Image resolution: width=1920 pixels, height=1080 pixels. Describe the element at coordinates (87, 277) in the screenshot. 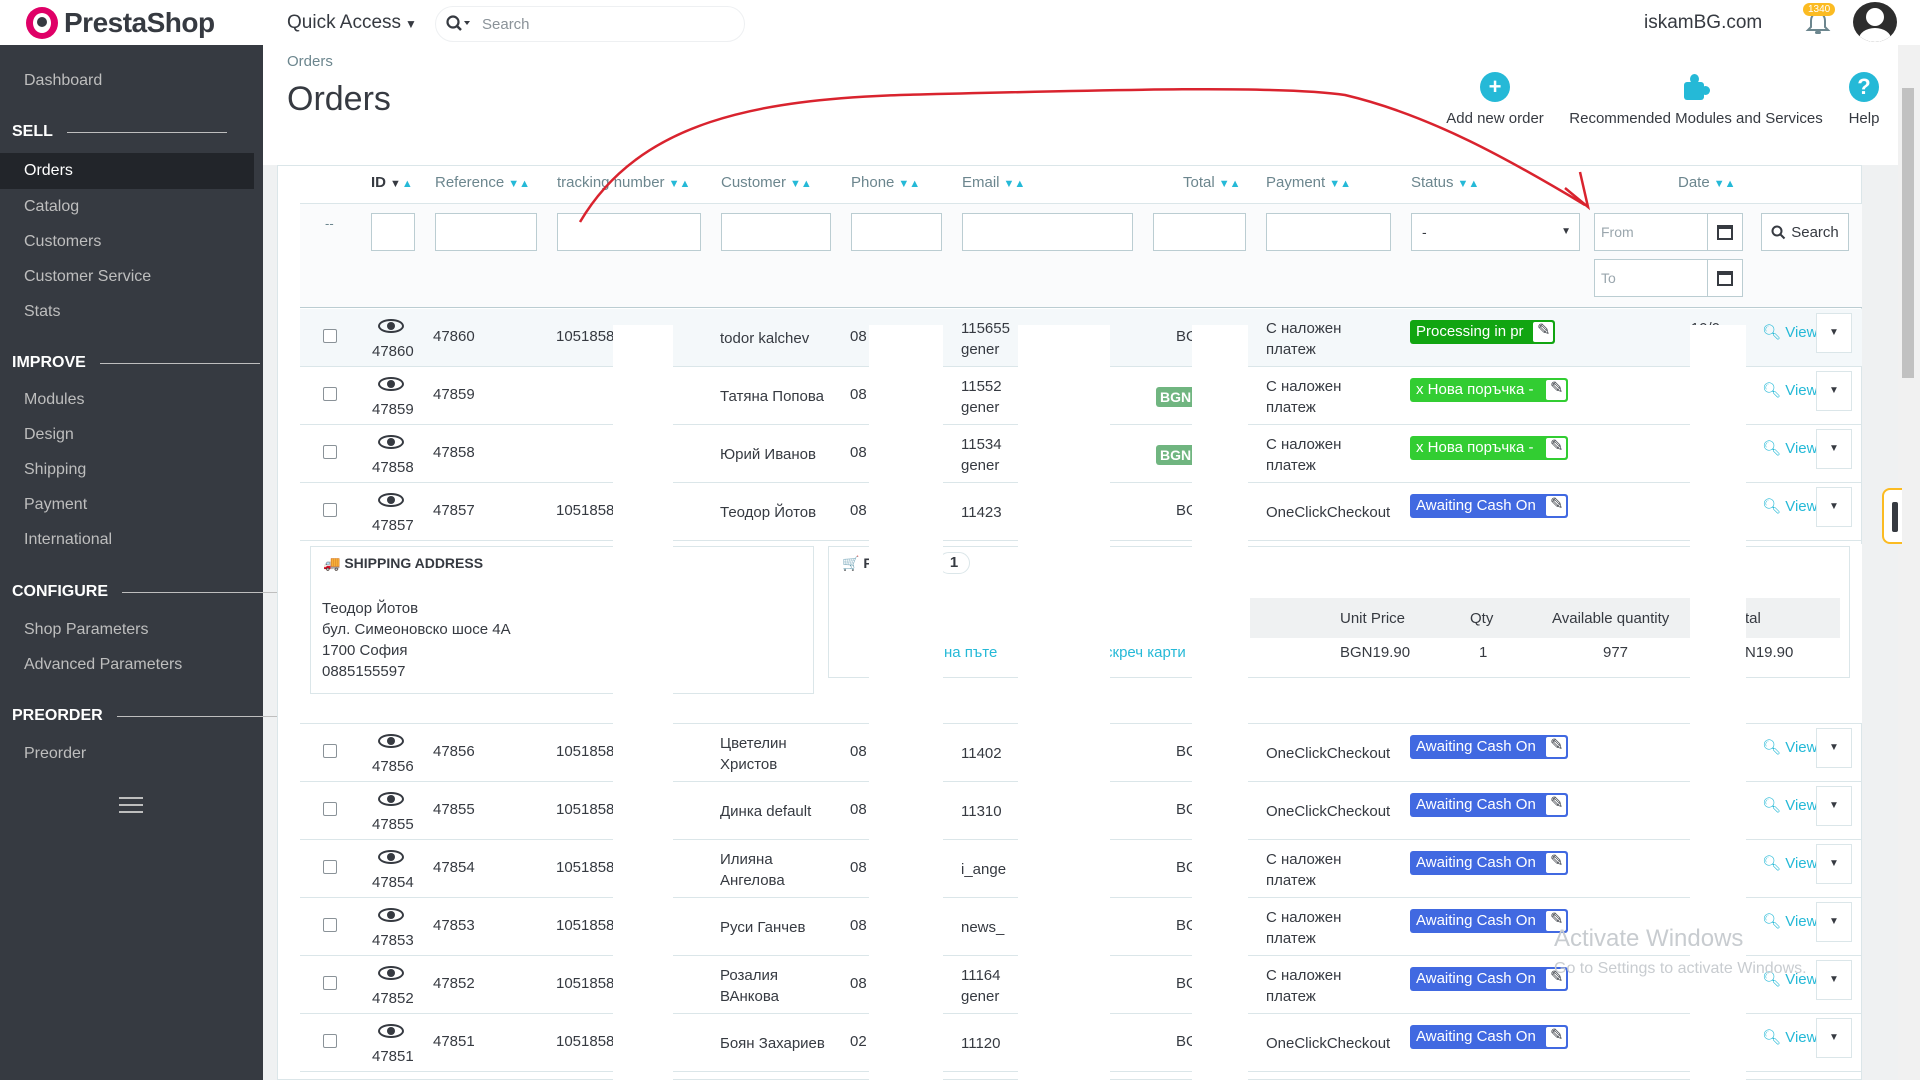

I see `sidebar-item-customer-service: Customer Service` at that location.